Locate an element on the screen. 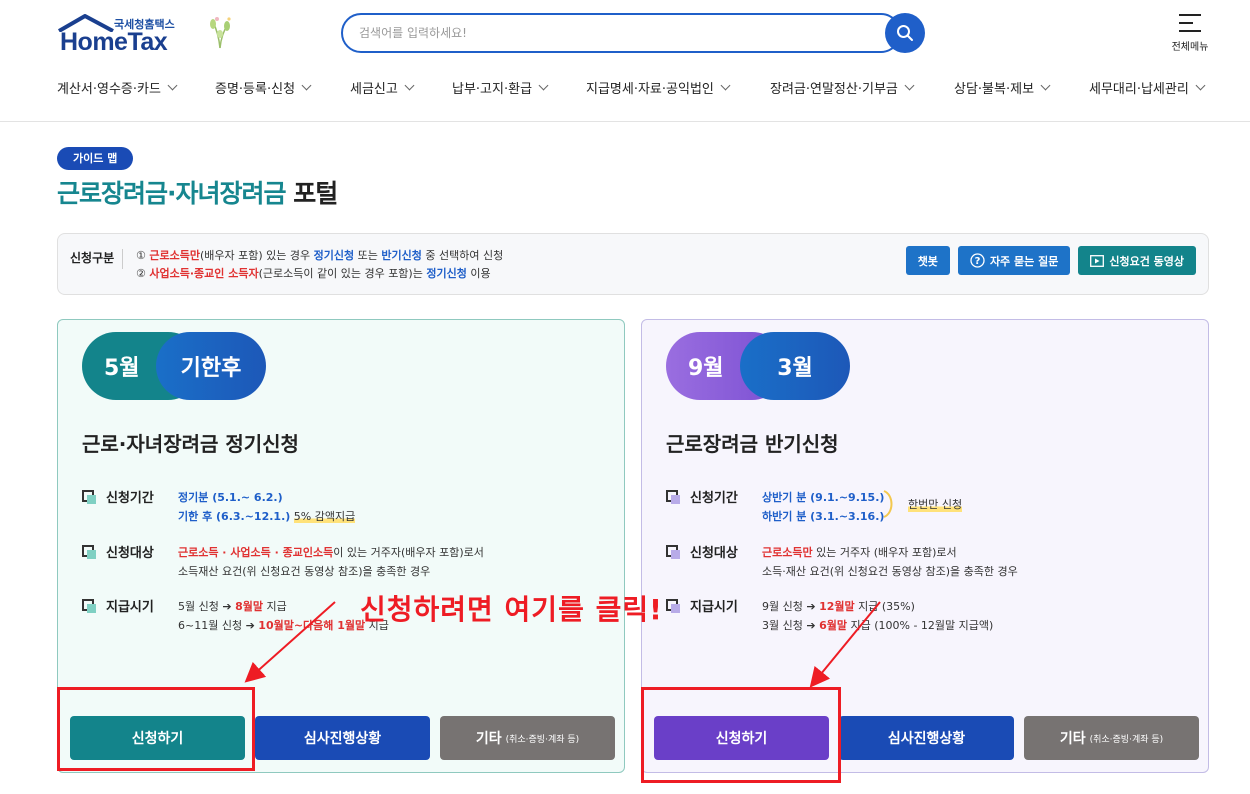  question-circle-icon: ? is located at coordinates (977, 260).